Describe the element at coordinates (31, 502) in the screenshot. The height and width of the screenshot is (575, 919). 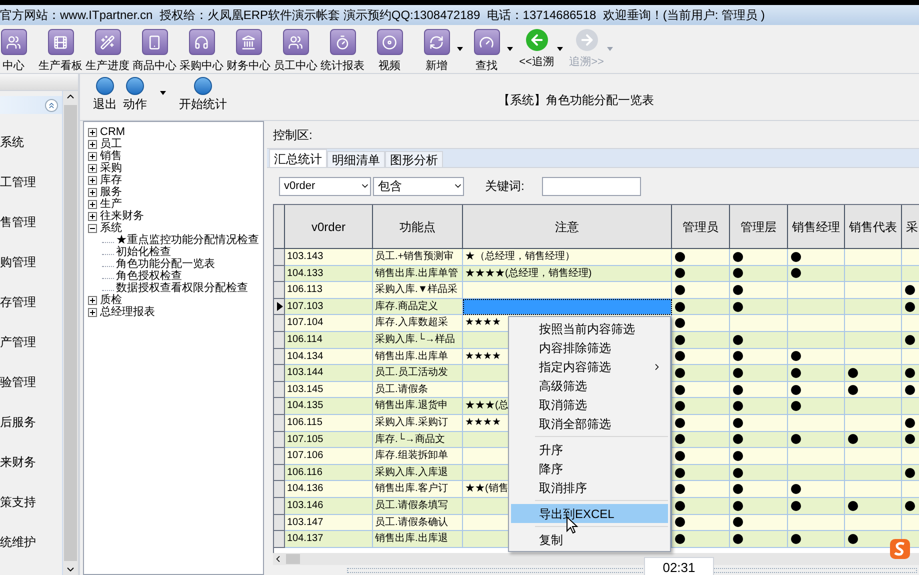
I see `sidebar-item: 策支持` at that location.